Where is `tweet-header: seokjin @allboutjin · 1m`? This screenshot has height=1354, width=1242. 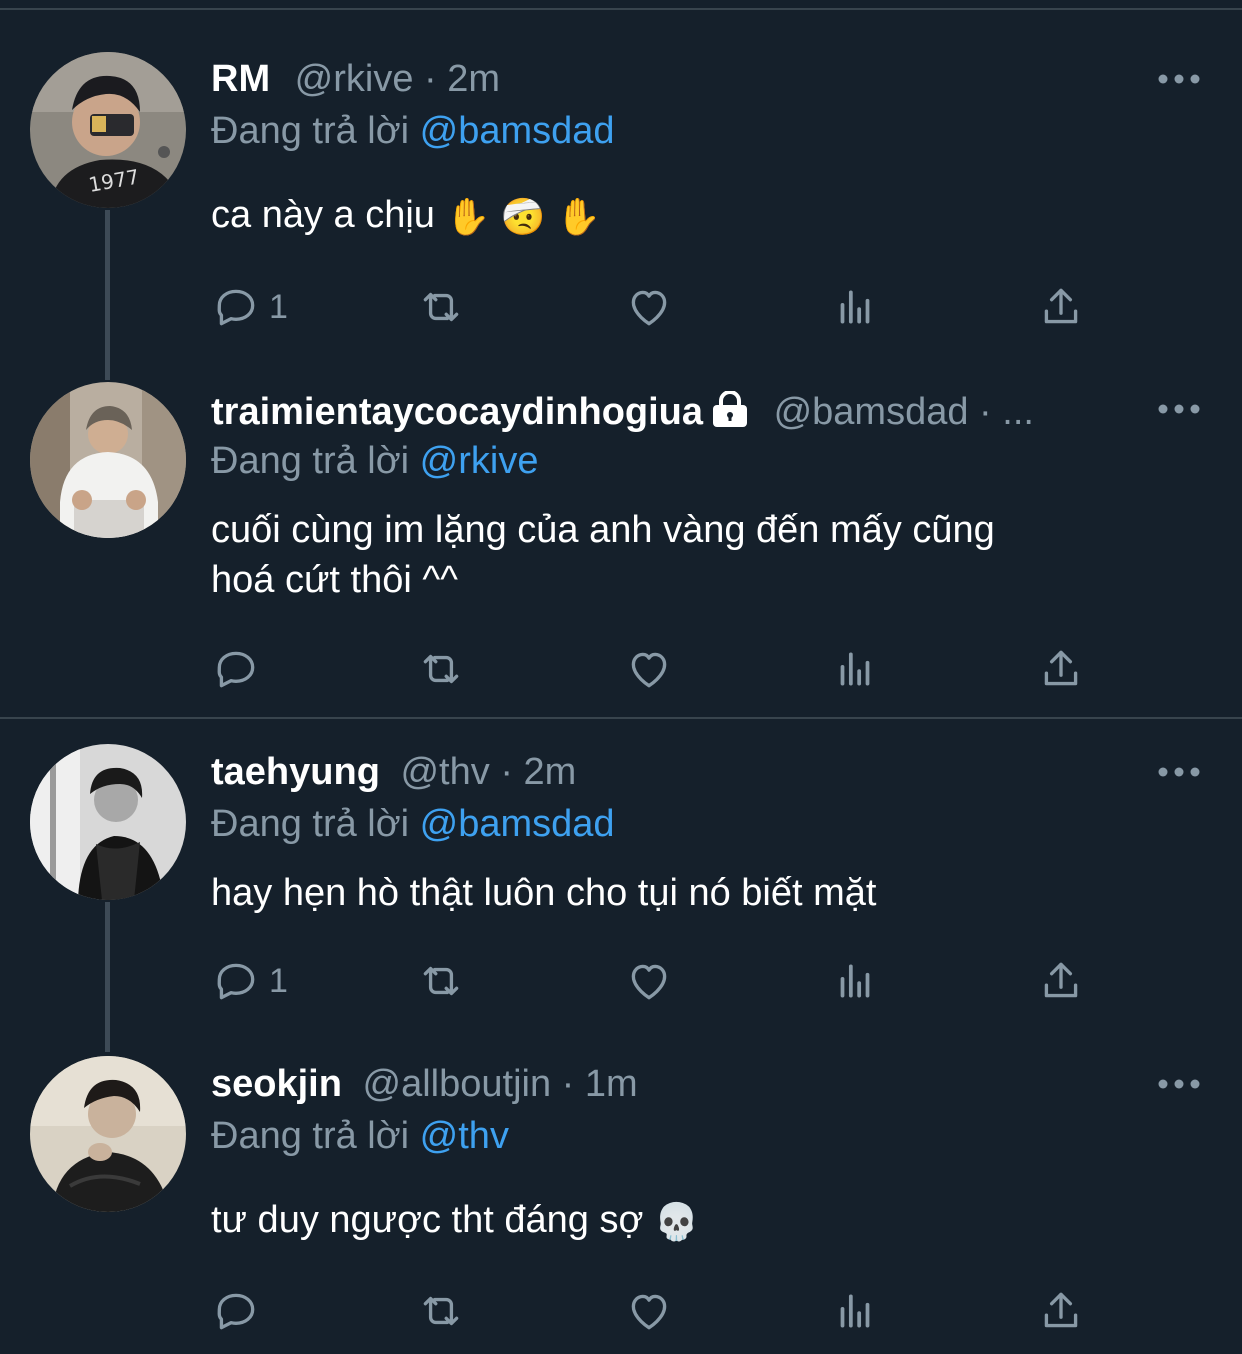
tweet-header: seokjin @allboutjin · 1m is located at coordinates (424, 1084).